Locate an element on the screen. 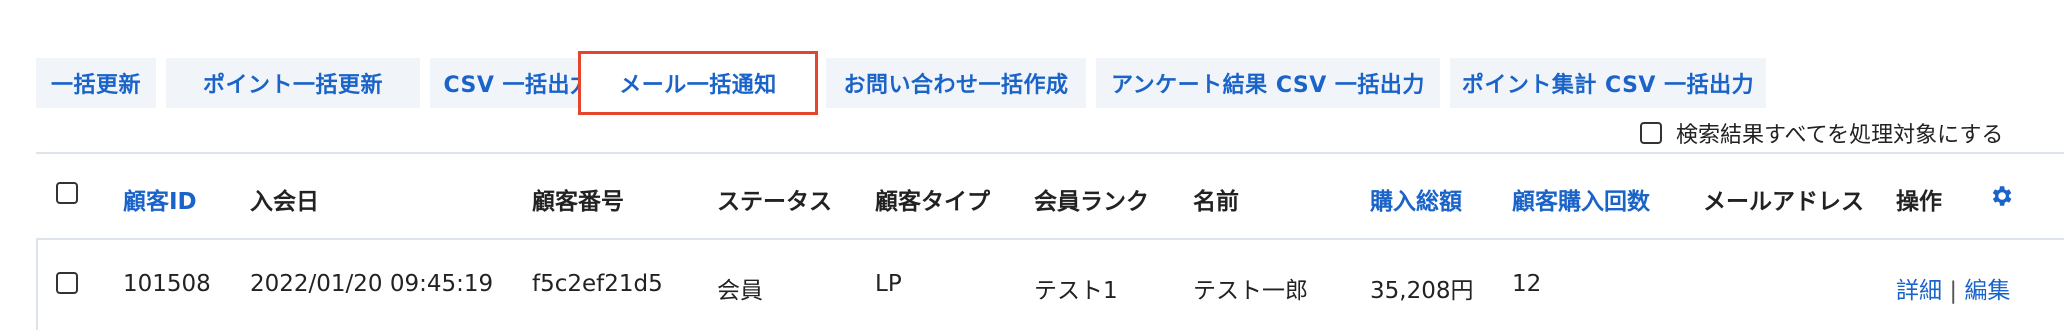  cell-actions: 詳細 | 編集 is located at coordinates (1953, 288).